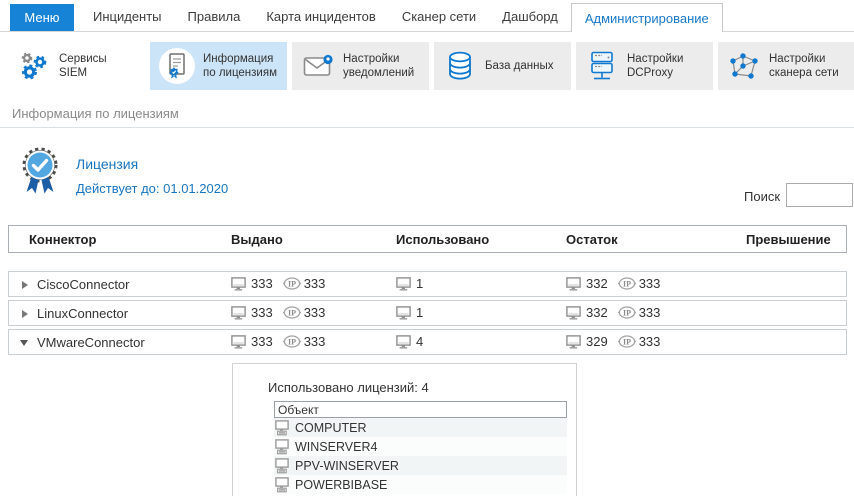  What do you see at coordinates (655, 65) in the screenshot?
I see `toolbar-button-label: Настройки DCProxy` at bounding box center [655, 65].